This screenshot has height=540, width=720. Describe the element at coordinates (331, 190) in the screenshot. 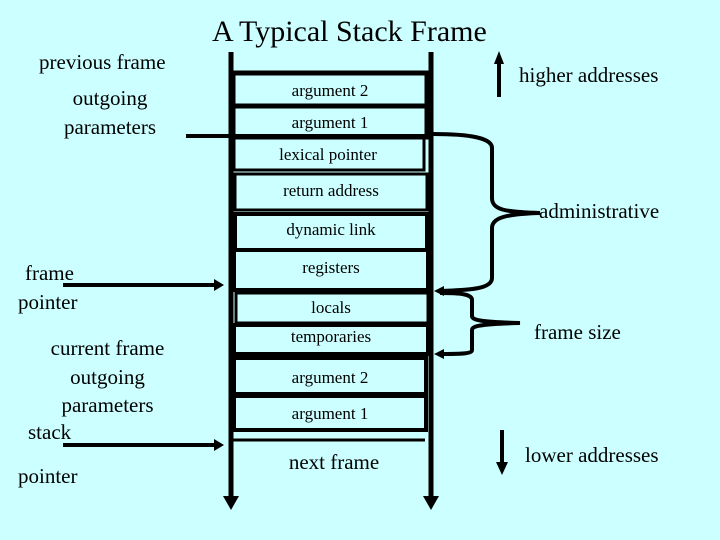

I see `slot-return-address: return address` at that location.